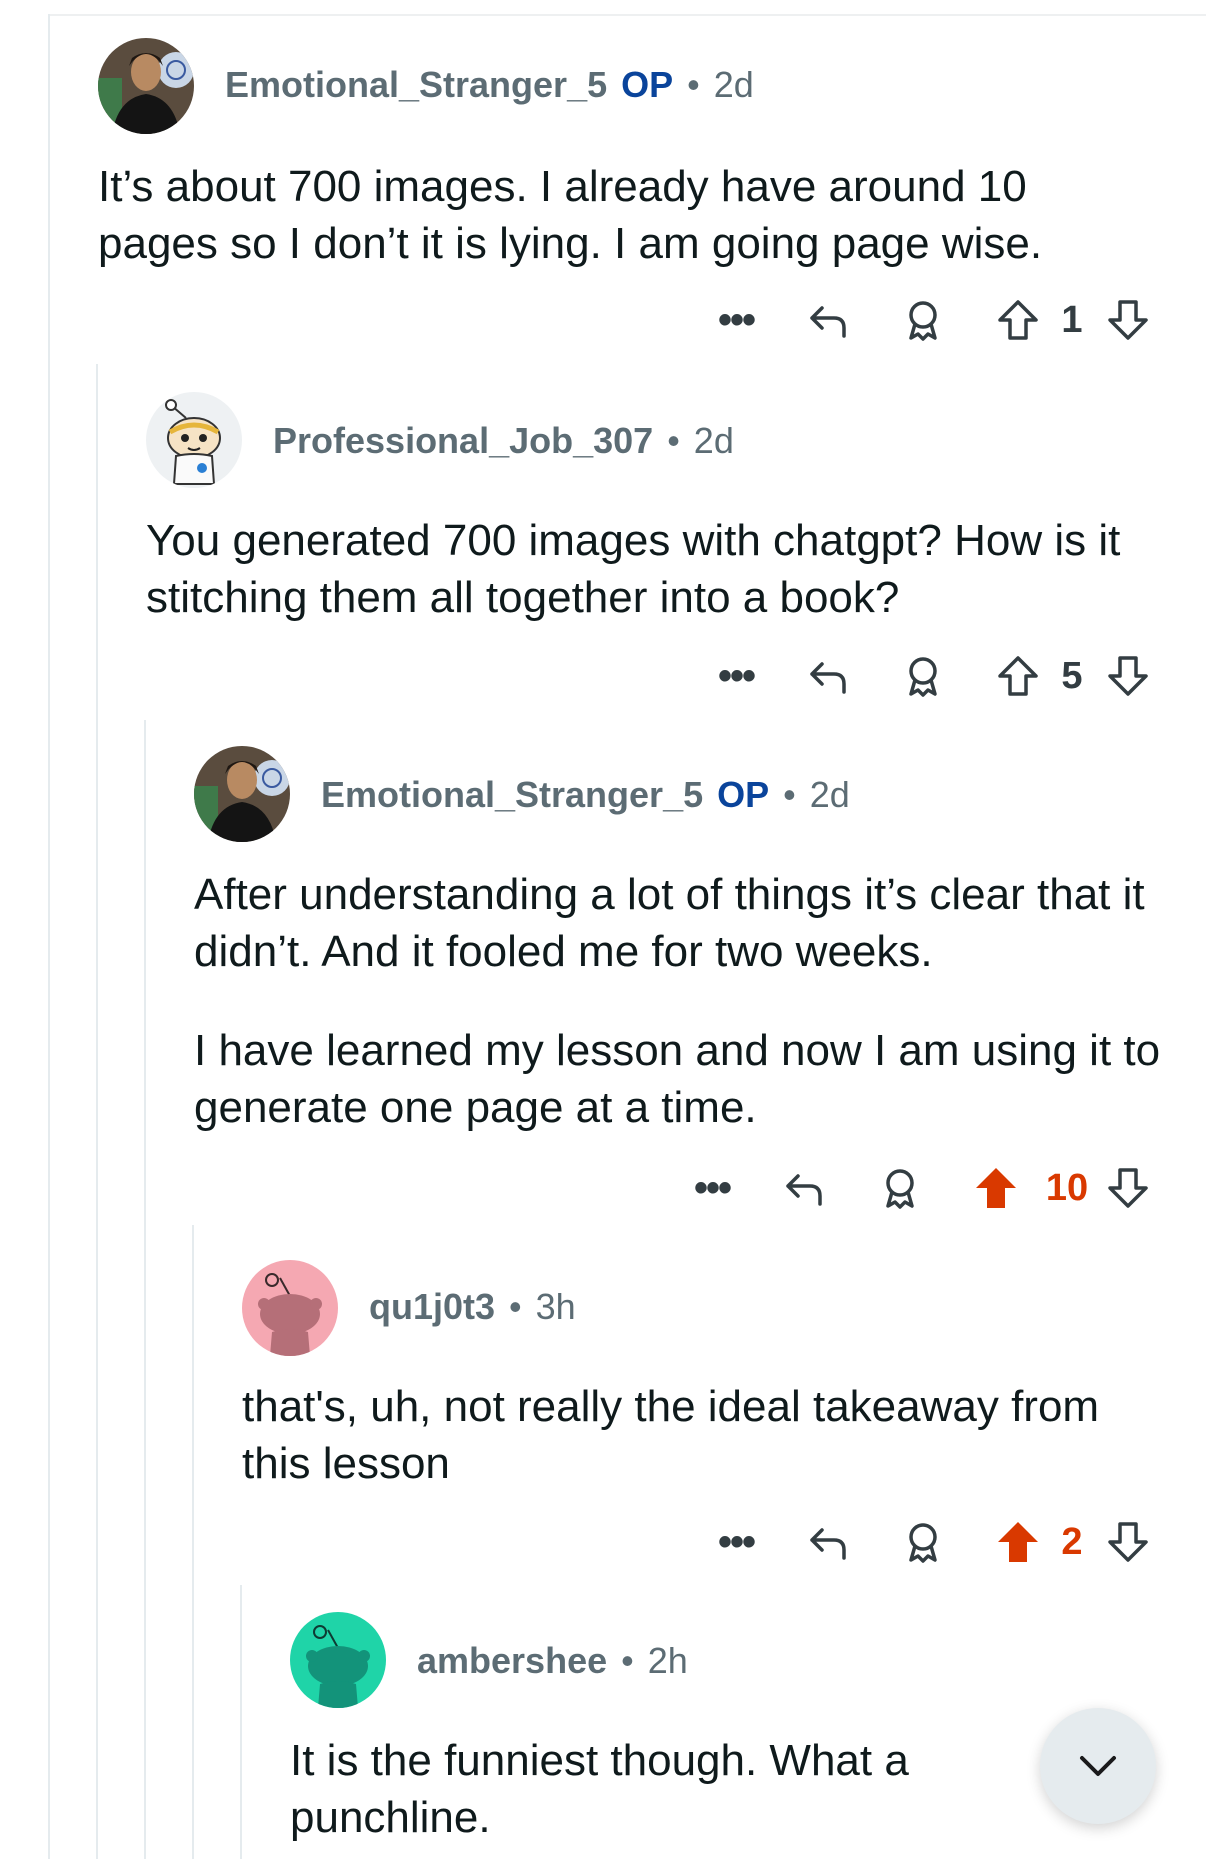  What do you see at coordinates (603, 320) in the screenshot?
I see `action-bar: ••• 1` at bounding box center [603, 320].